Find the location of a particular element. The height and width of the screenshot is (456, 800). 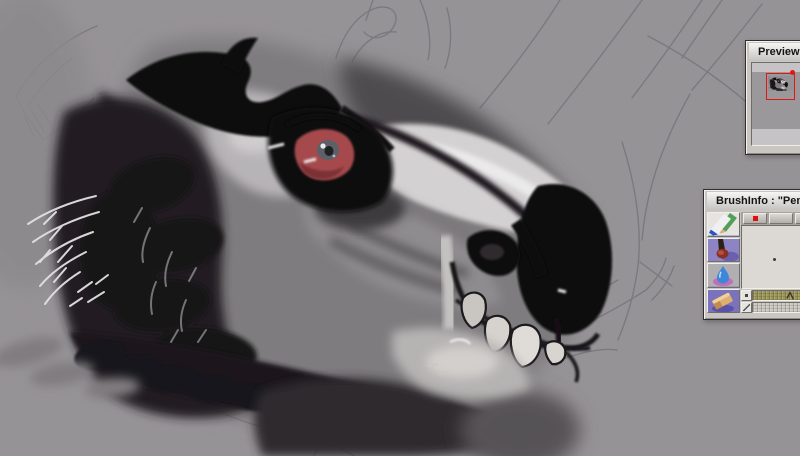

brushinfo-window-titlebar: BrushInfo : "Pencil/Pe is located at coordinates (753, 201).